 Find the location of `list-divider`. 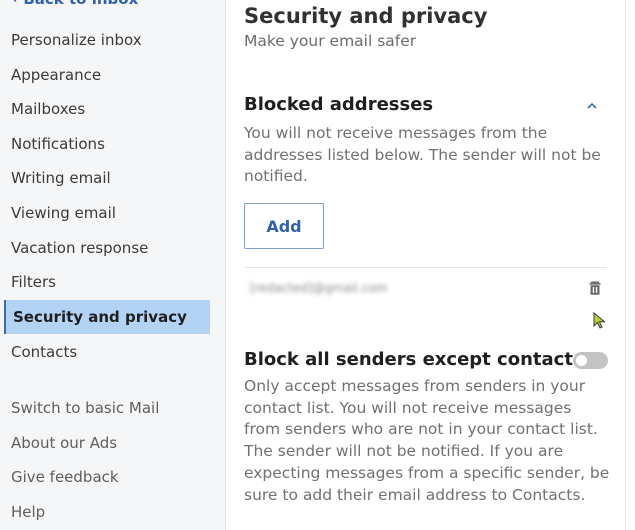

list-divider is located at coordinates (425, 267).